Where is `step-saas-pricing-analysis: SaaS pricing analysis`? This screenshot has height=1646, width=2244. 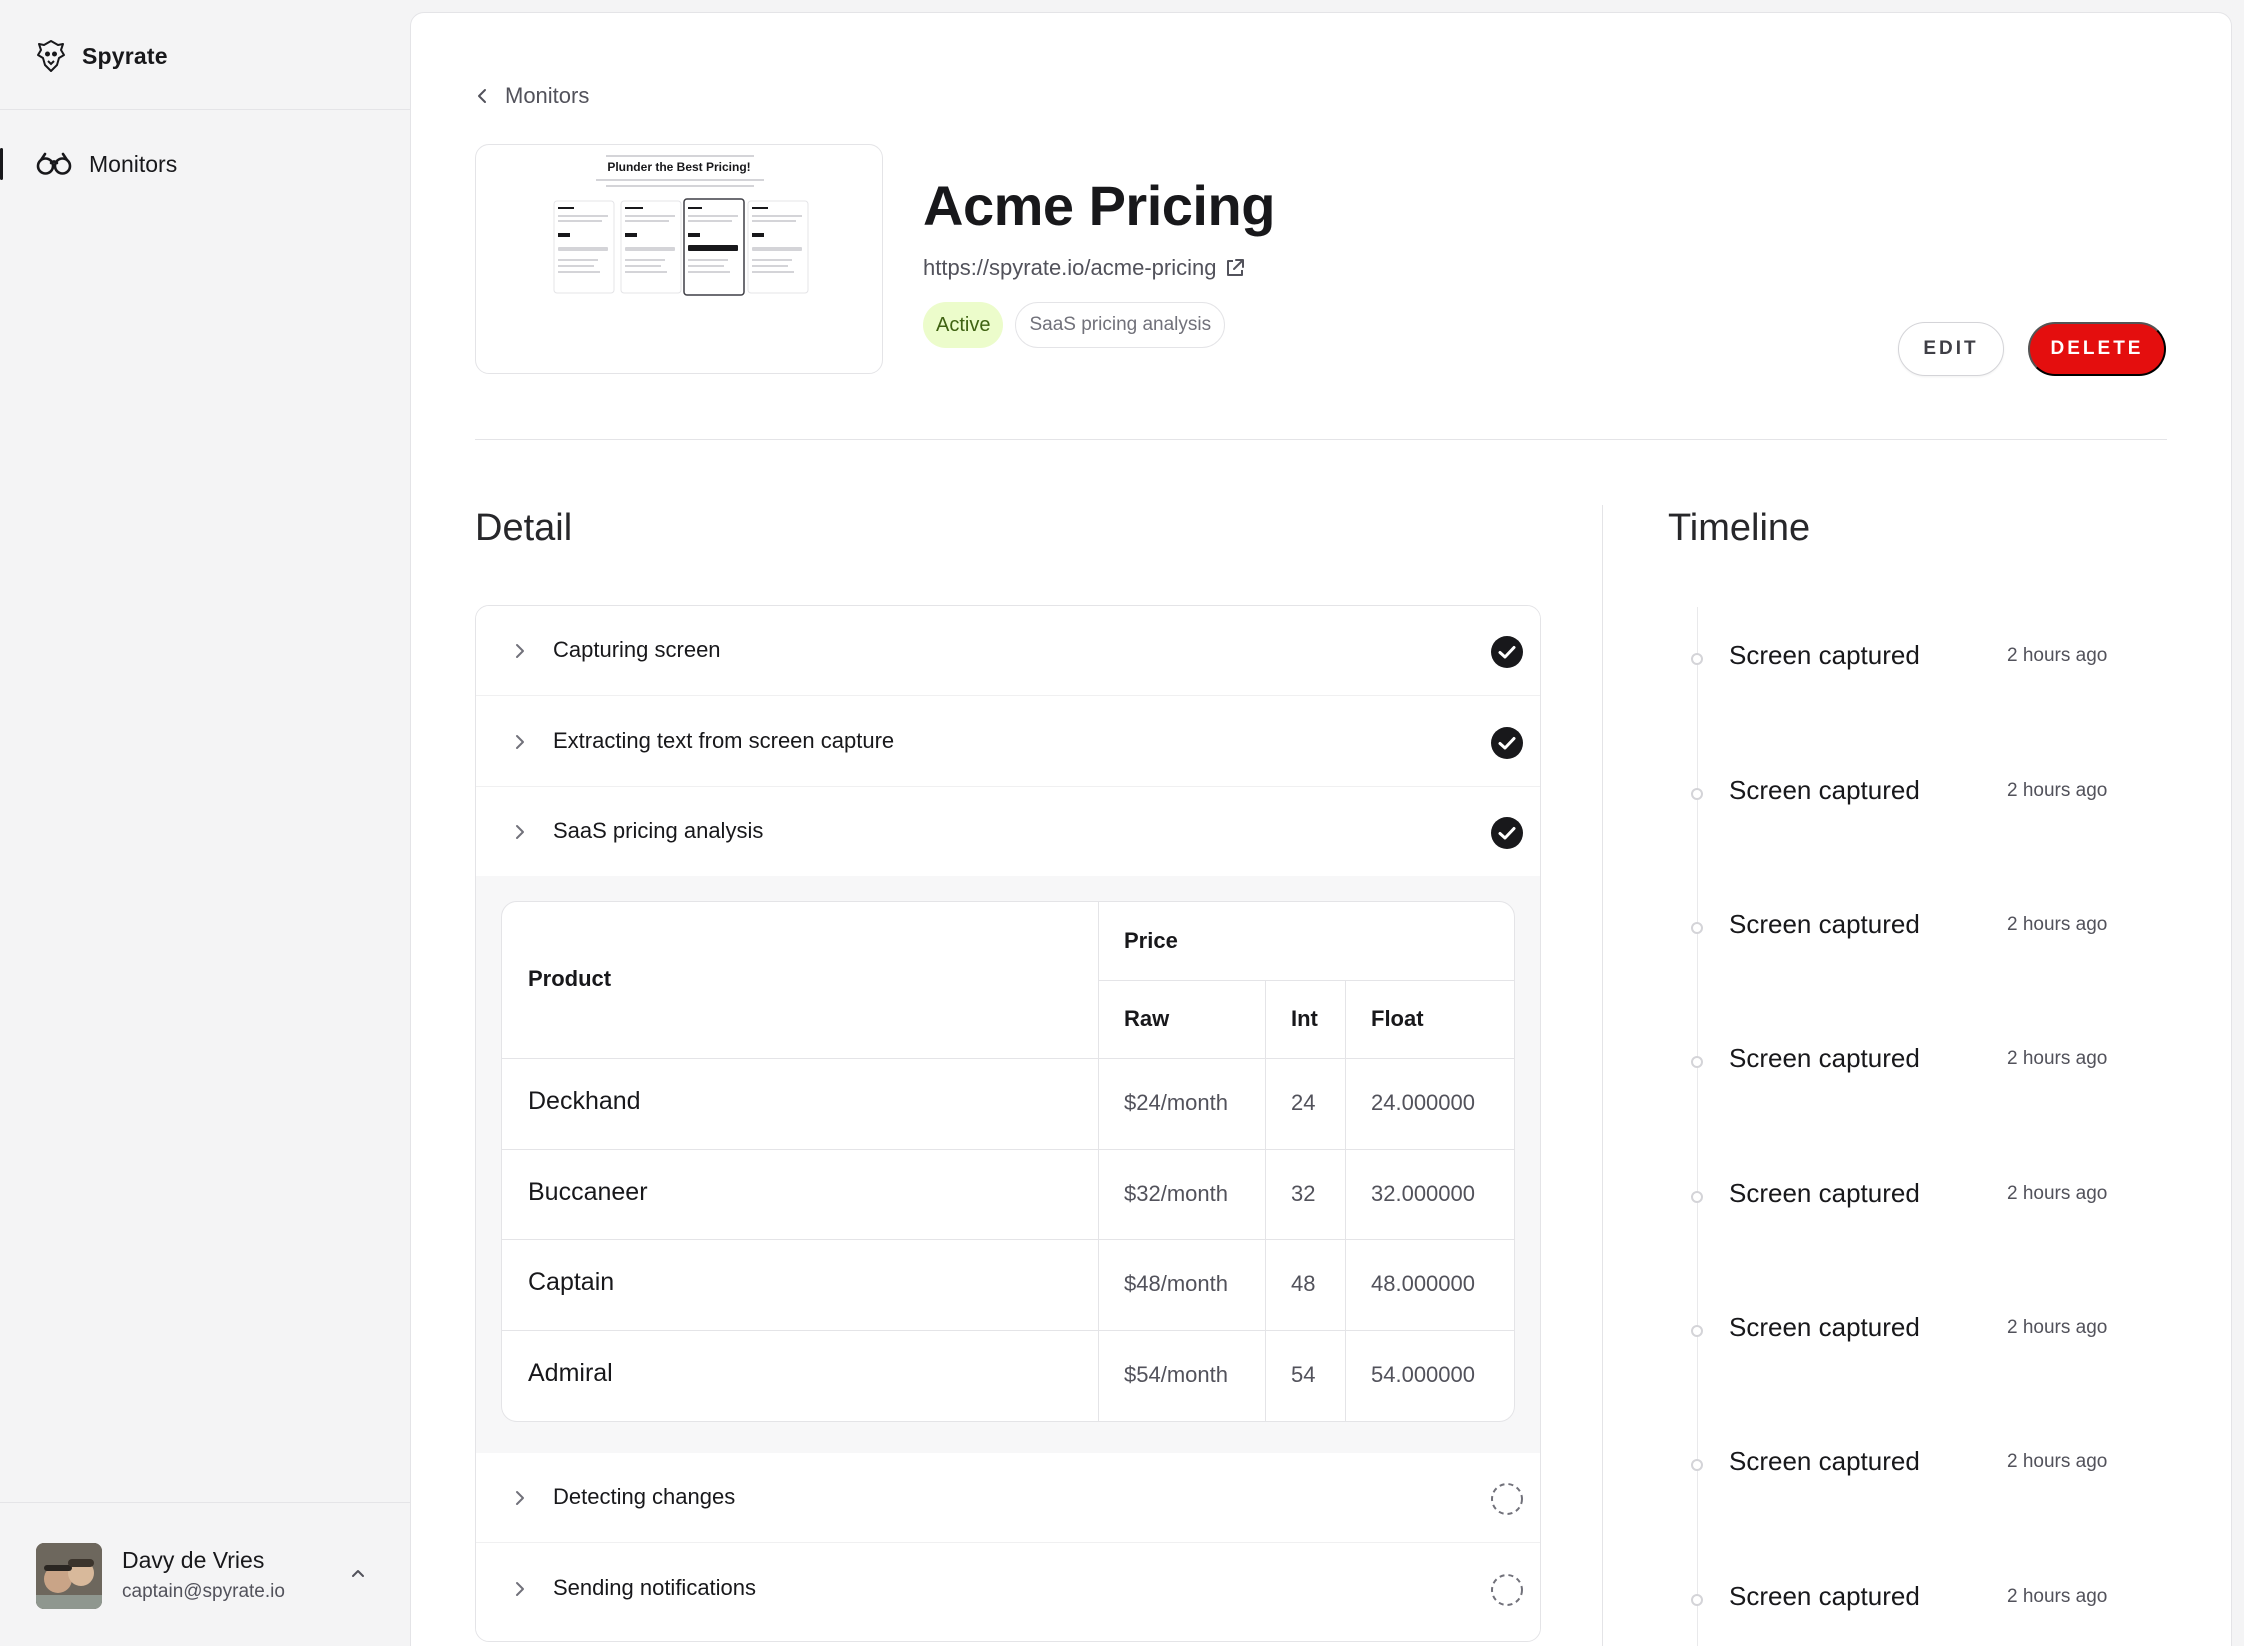 step-saas-pricing-analysis: SaaS pricing analysis is located at coordinates (1008, 832).